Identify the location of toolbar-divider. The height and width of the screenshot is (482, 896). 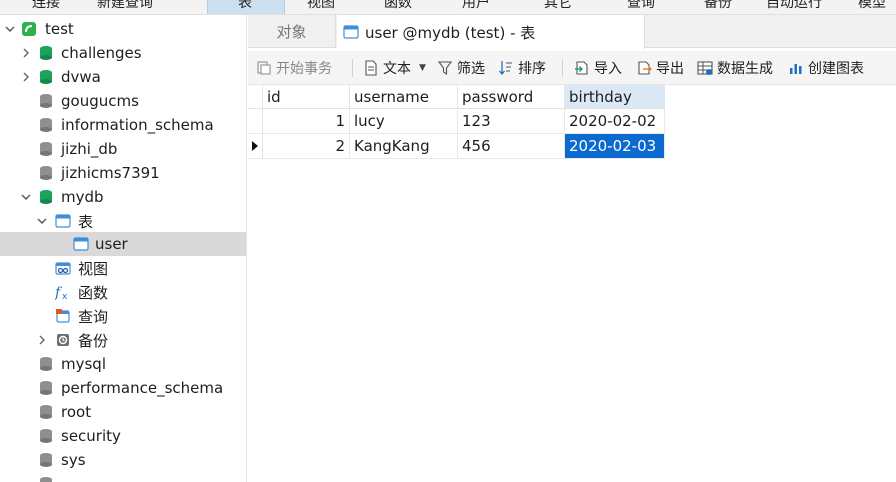
(562, 68).